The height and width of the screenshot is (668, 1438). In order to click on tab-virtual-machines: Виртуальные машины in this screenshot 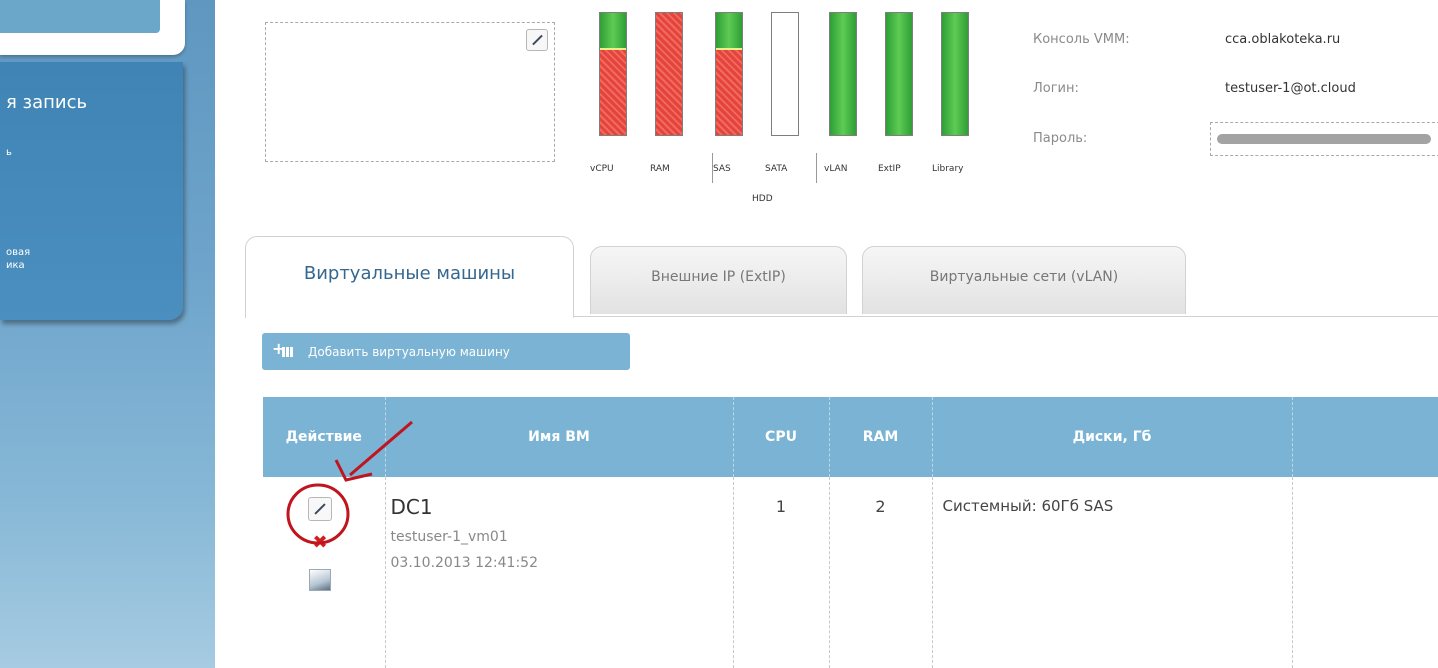, I will do `click(409, 277)`.